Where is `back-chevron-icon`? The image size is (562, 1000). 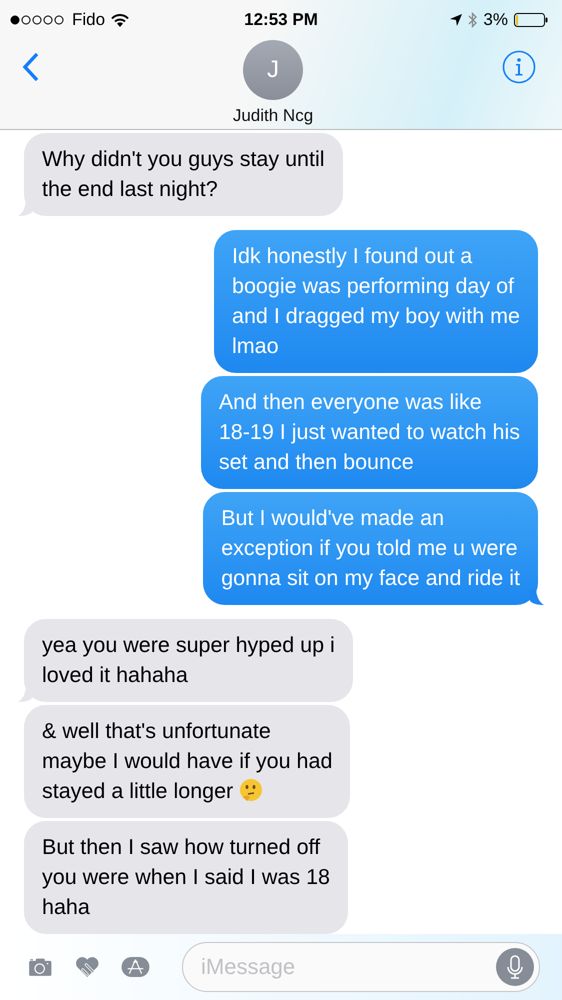 back-chevron-icon is located at coordinates (31, 67).